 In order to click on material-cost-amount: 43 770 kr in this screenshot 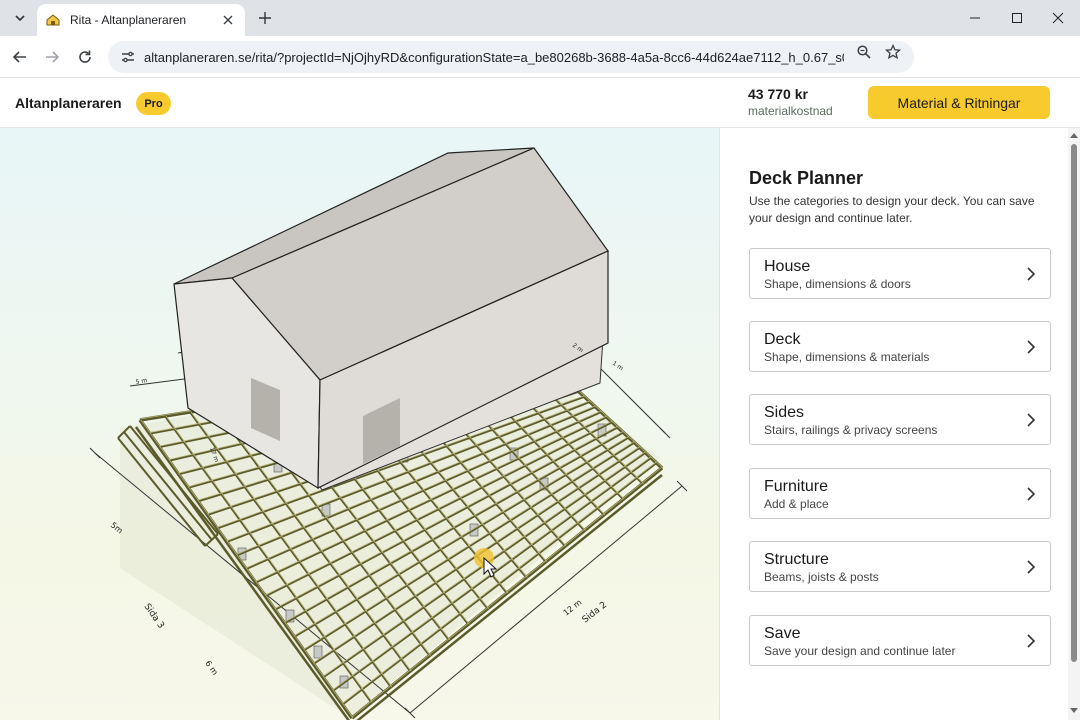, I will do `click(778, 94)`.